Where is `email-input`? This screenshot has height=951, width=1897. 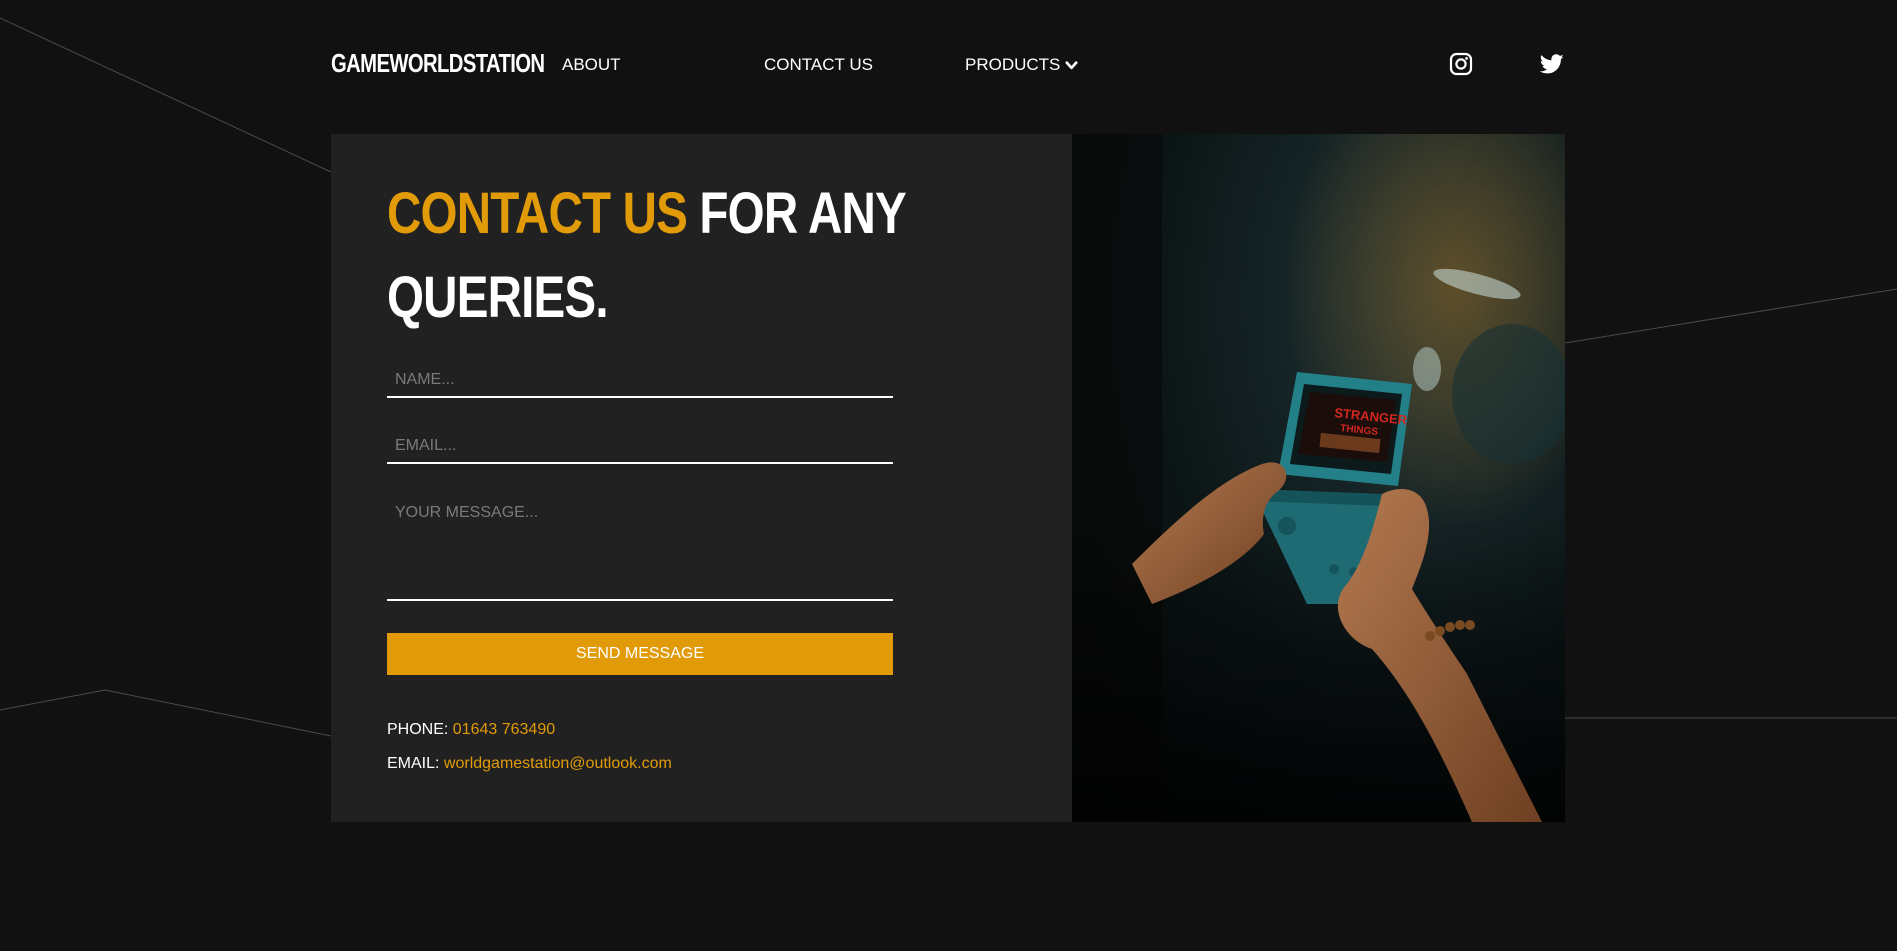
email-input is located at coordinates (640, 447).